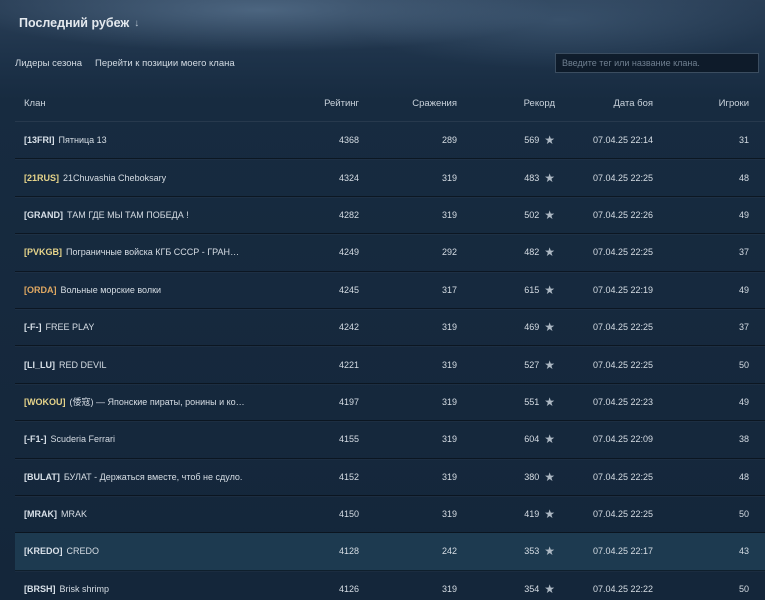  What do you see at coordinates (83, 365) in the screenshot?
I see `clan-name: RED DEVIL` at bounding box center [83, 365].